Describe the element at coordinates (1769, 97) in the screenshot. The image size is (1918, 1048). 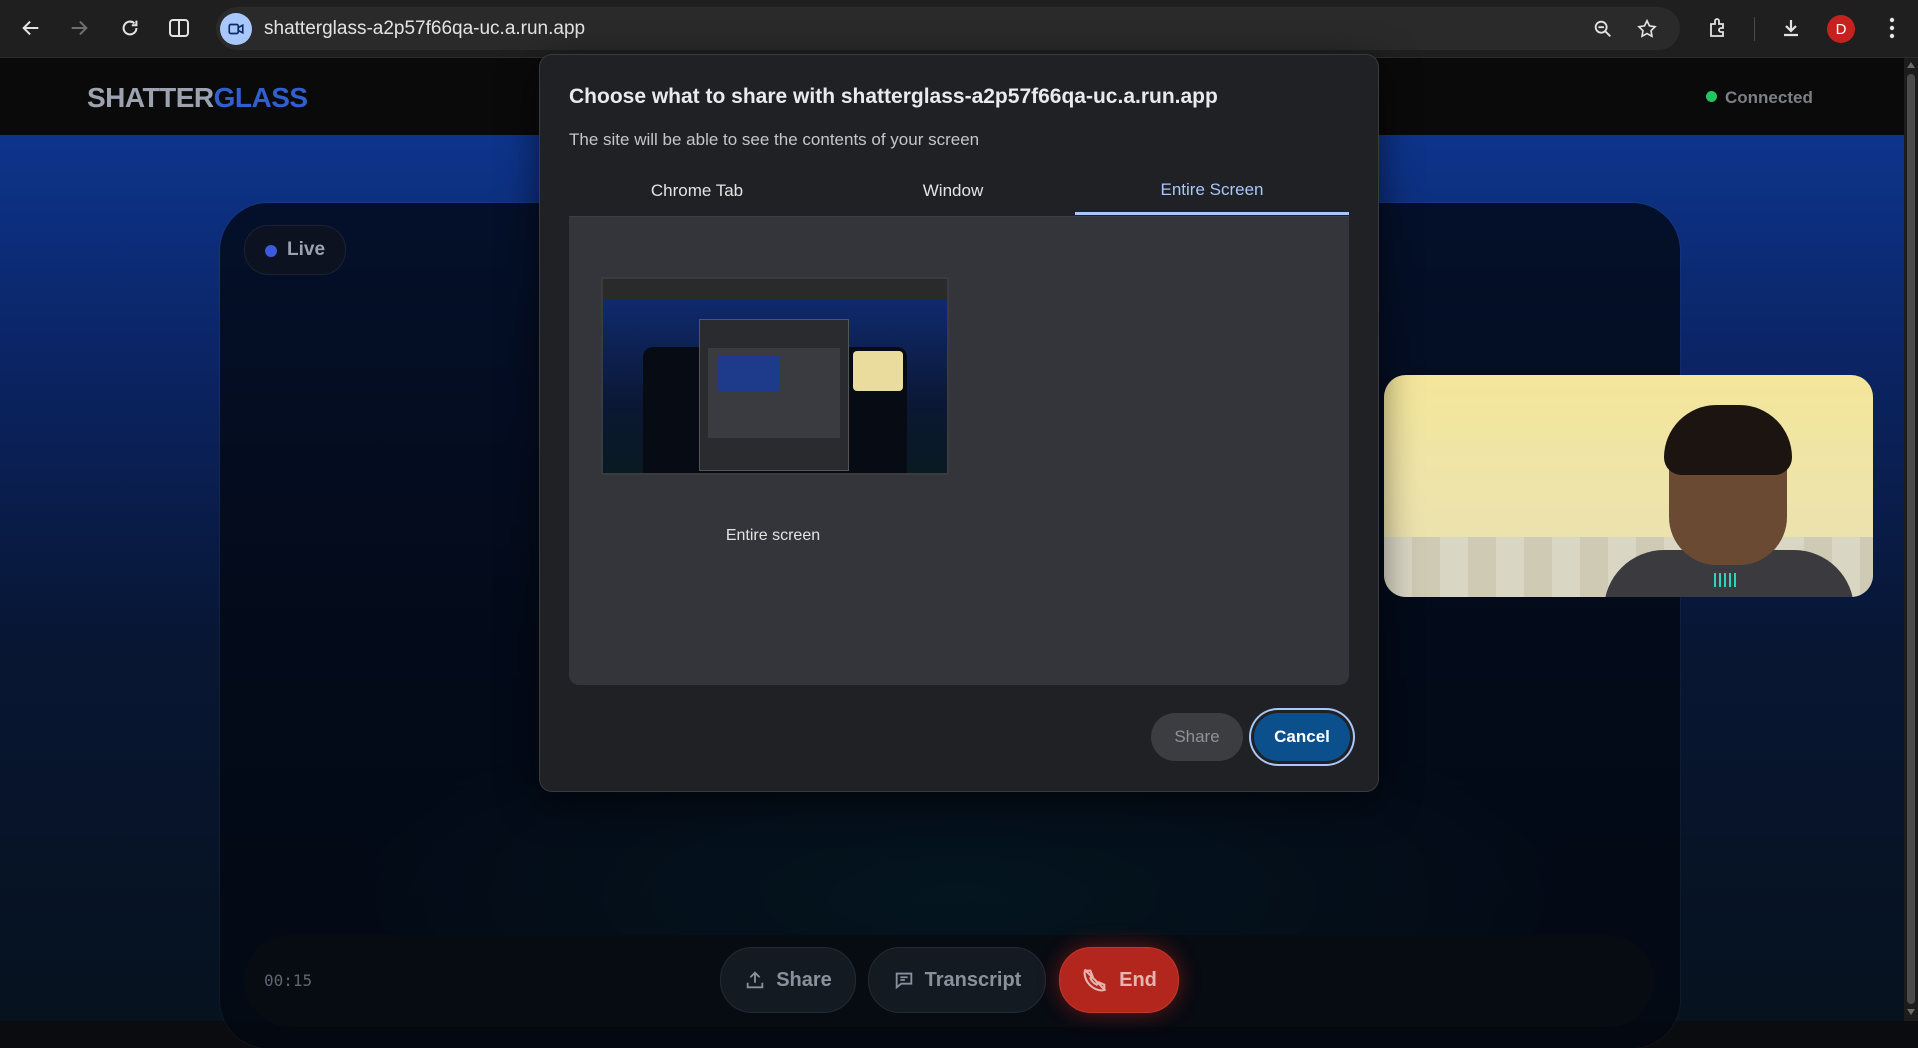
I see `connection-status-label: Connected` at that location.